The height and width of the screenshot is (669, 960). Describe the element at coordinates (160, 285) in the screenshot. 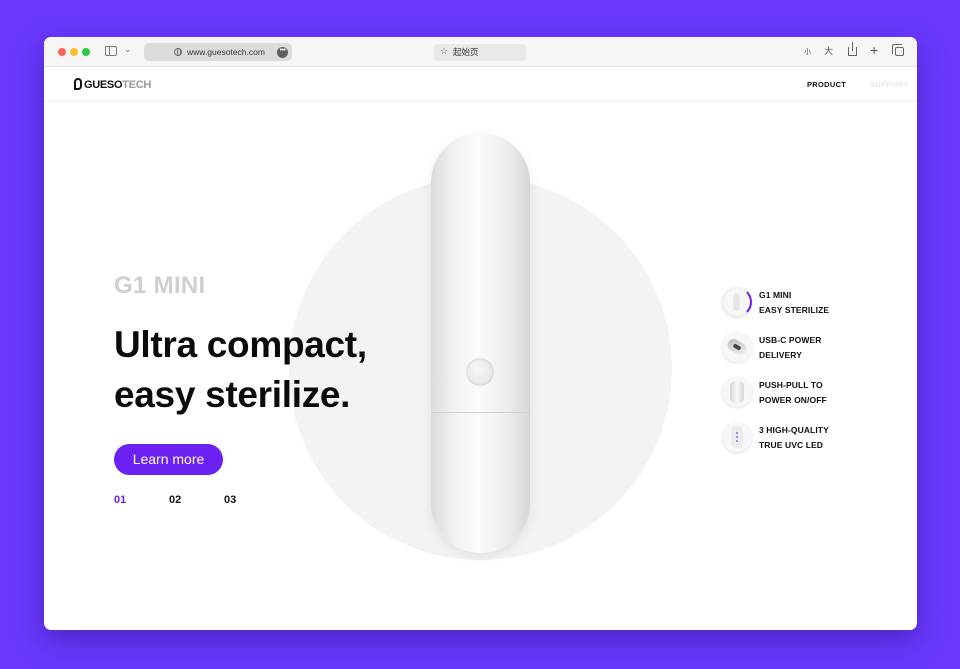

I see `product-name: G1 MINI` at that location.